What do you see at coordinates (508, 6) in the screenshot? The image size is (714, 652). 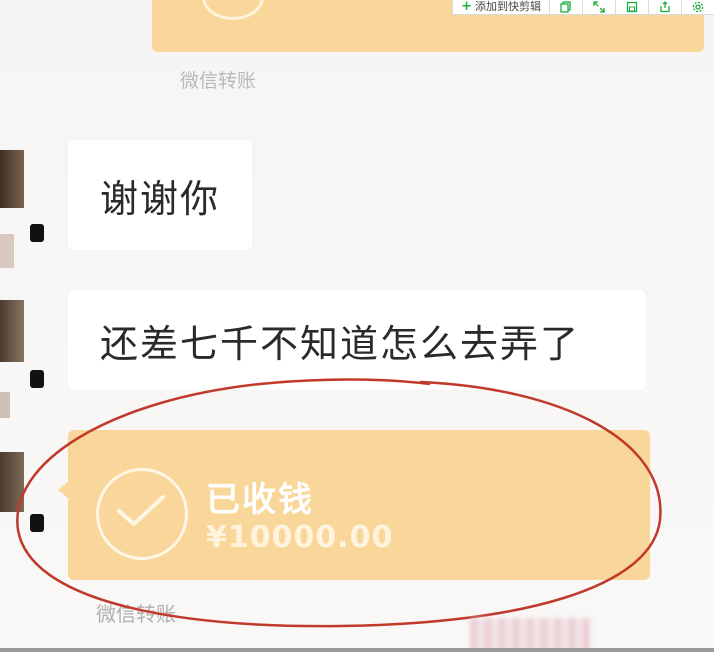 I see `add-to-clip-label: 添加到快剪辑` at bounding box center [508, 6].